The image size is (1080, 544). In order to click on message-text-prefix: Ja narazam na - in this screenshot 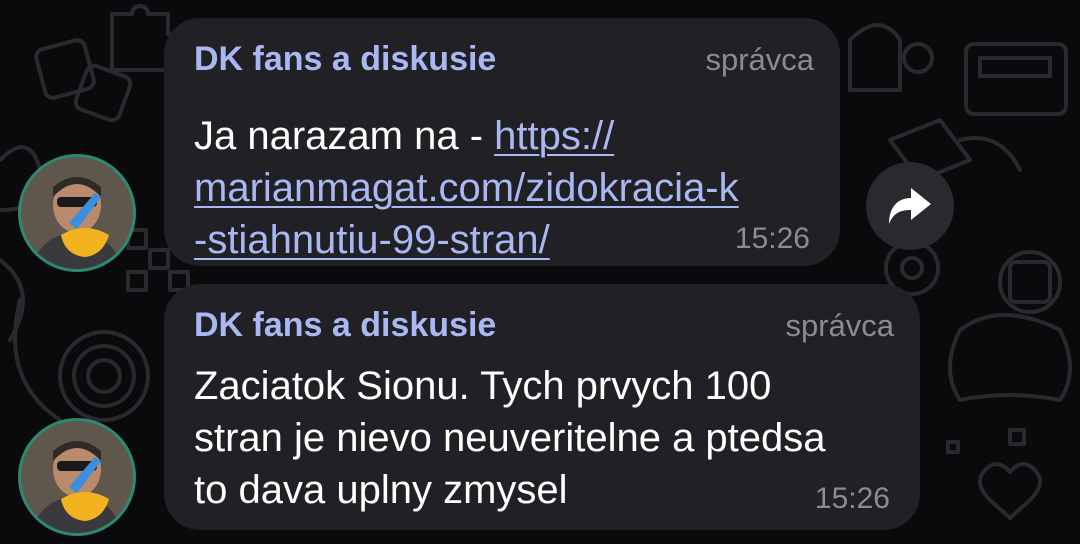, I will do `click(344, 136)`.